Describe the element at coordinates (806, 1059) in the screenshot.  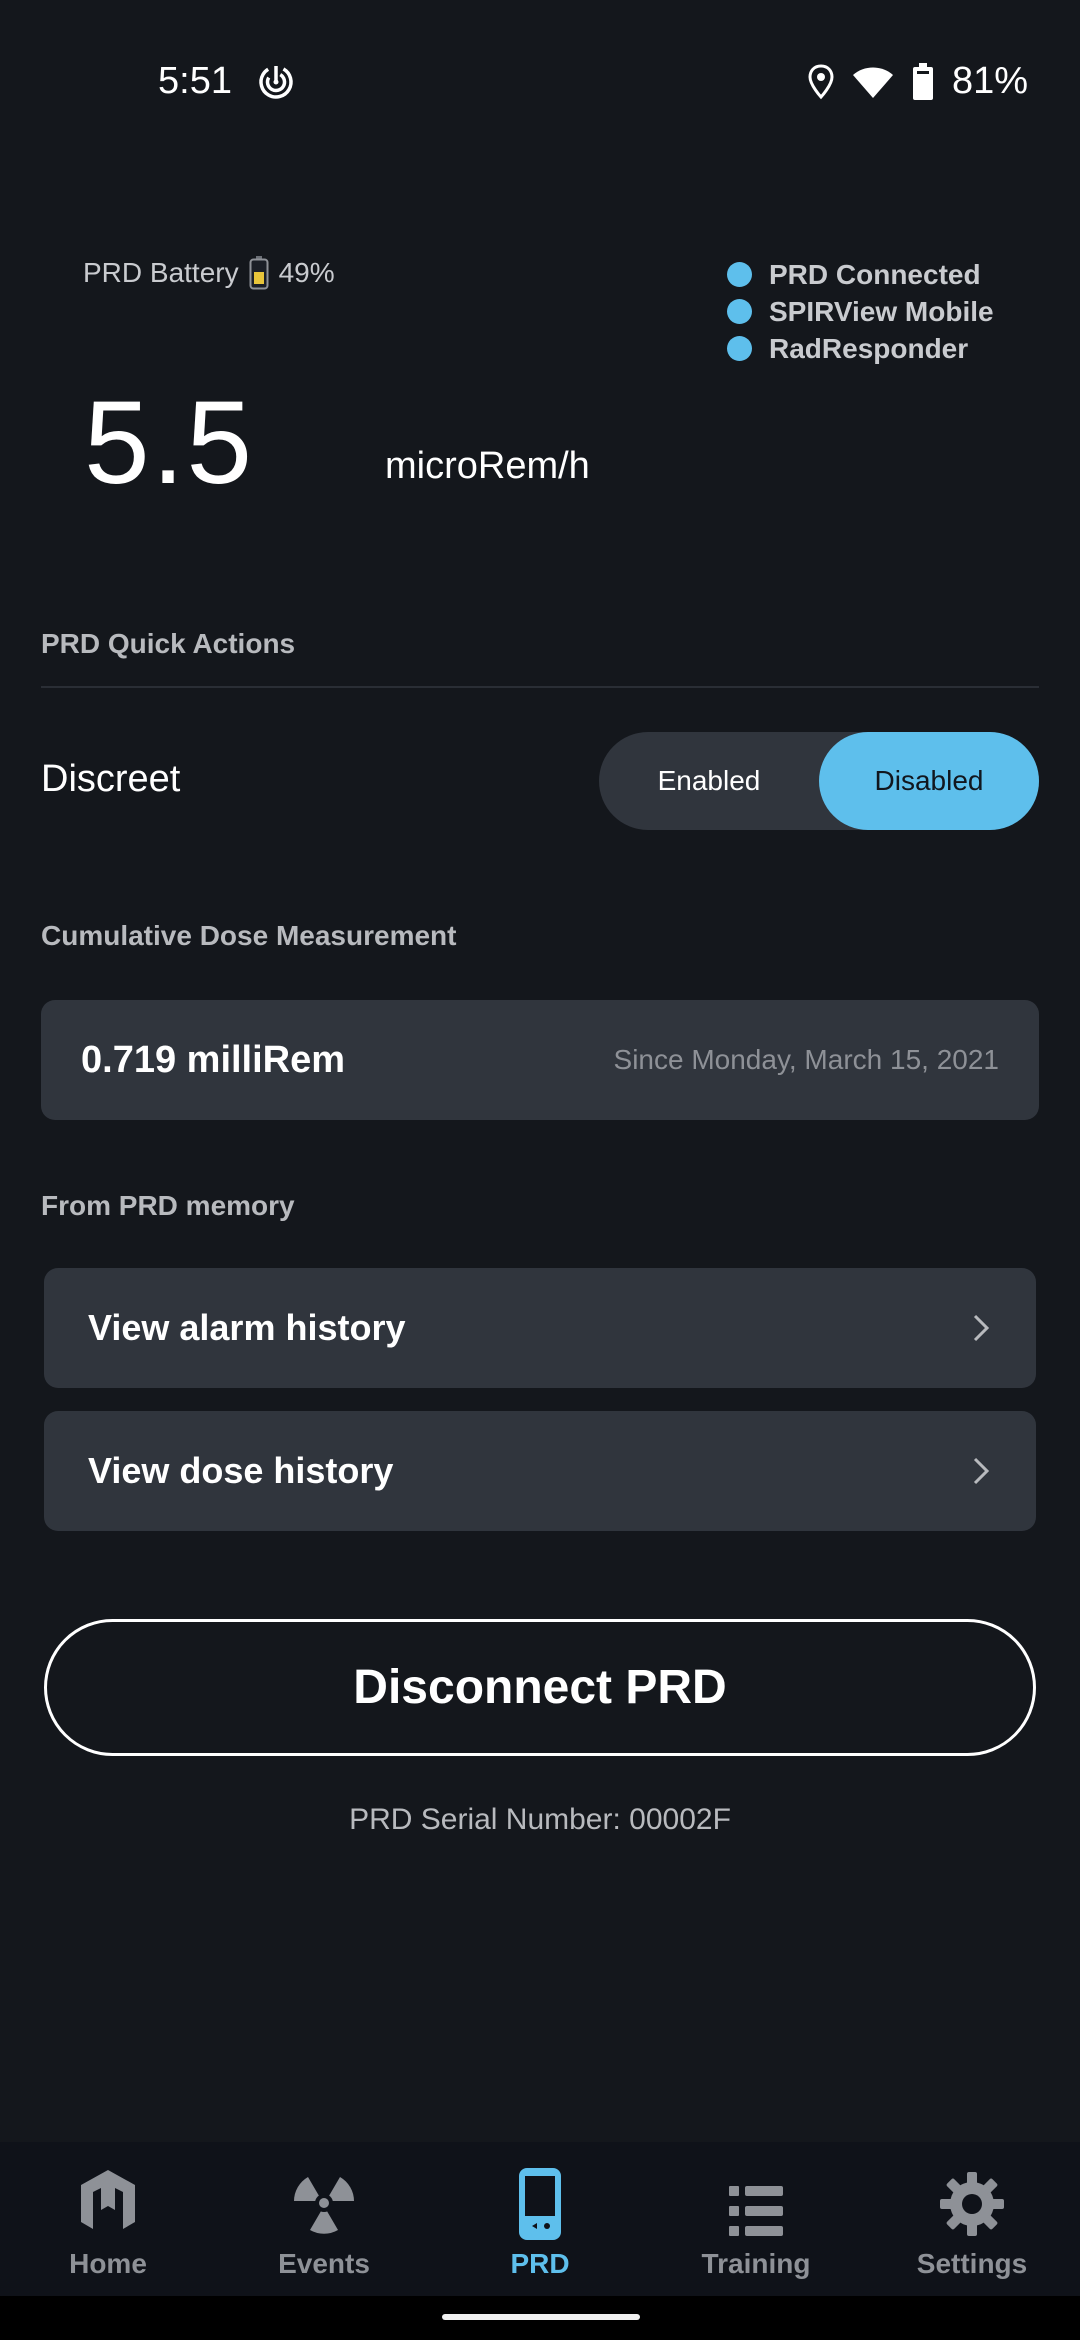
I see `cumulative-dose-since: Since Monday, March 15, 2021` at that location.